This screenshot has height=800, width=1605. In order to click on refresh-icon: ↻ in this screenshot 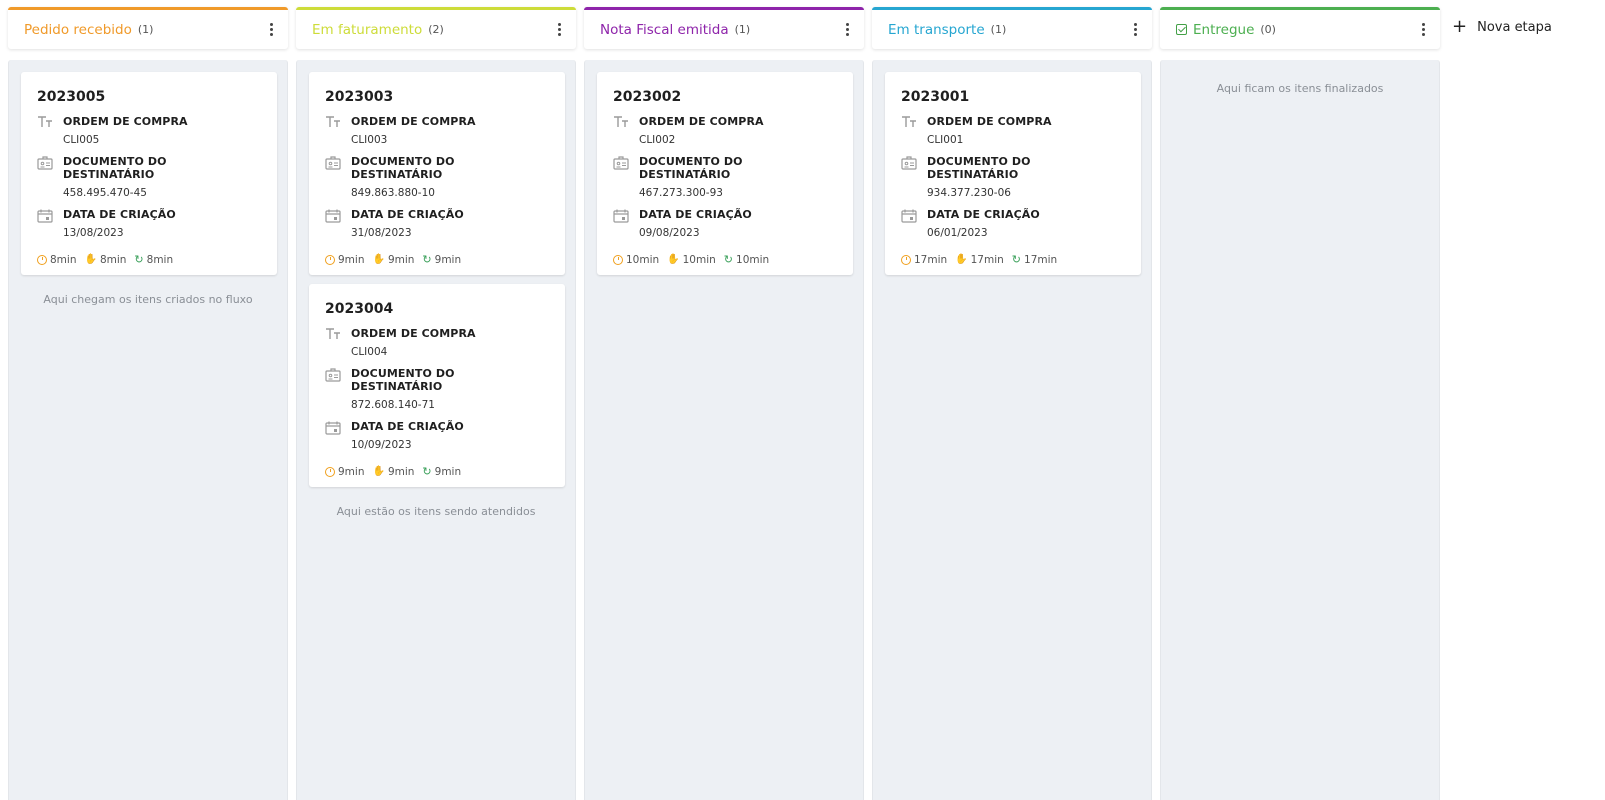, I will do `click(427, 471)`.